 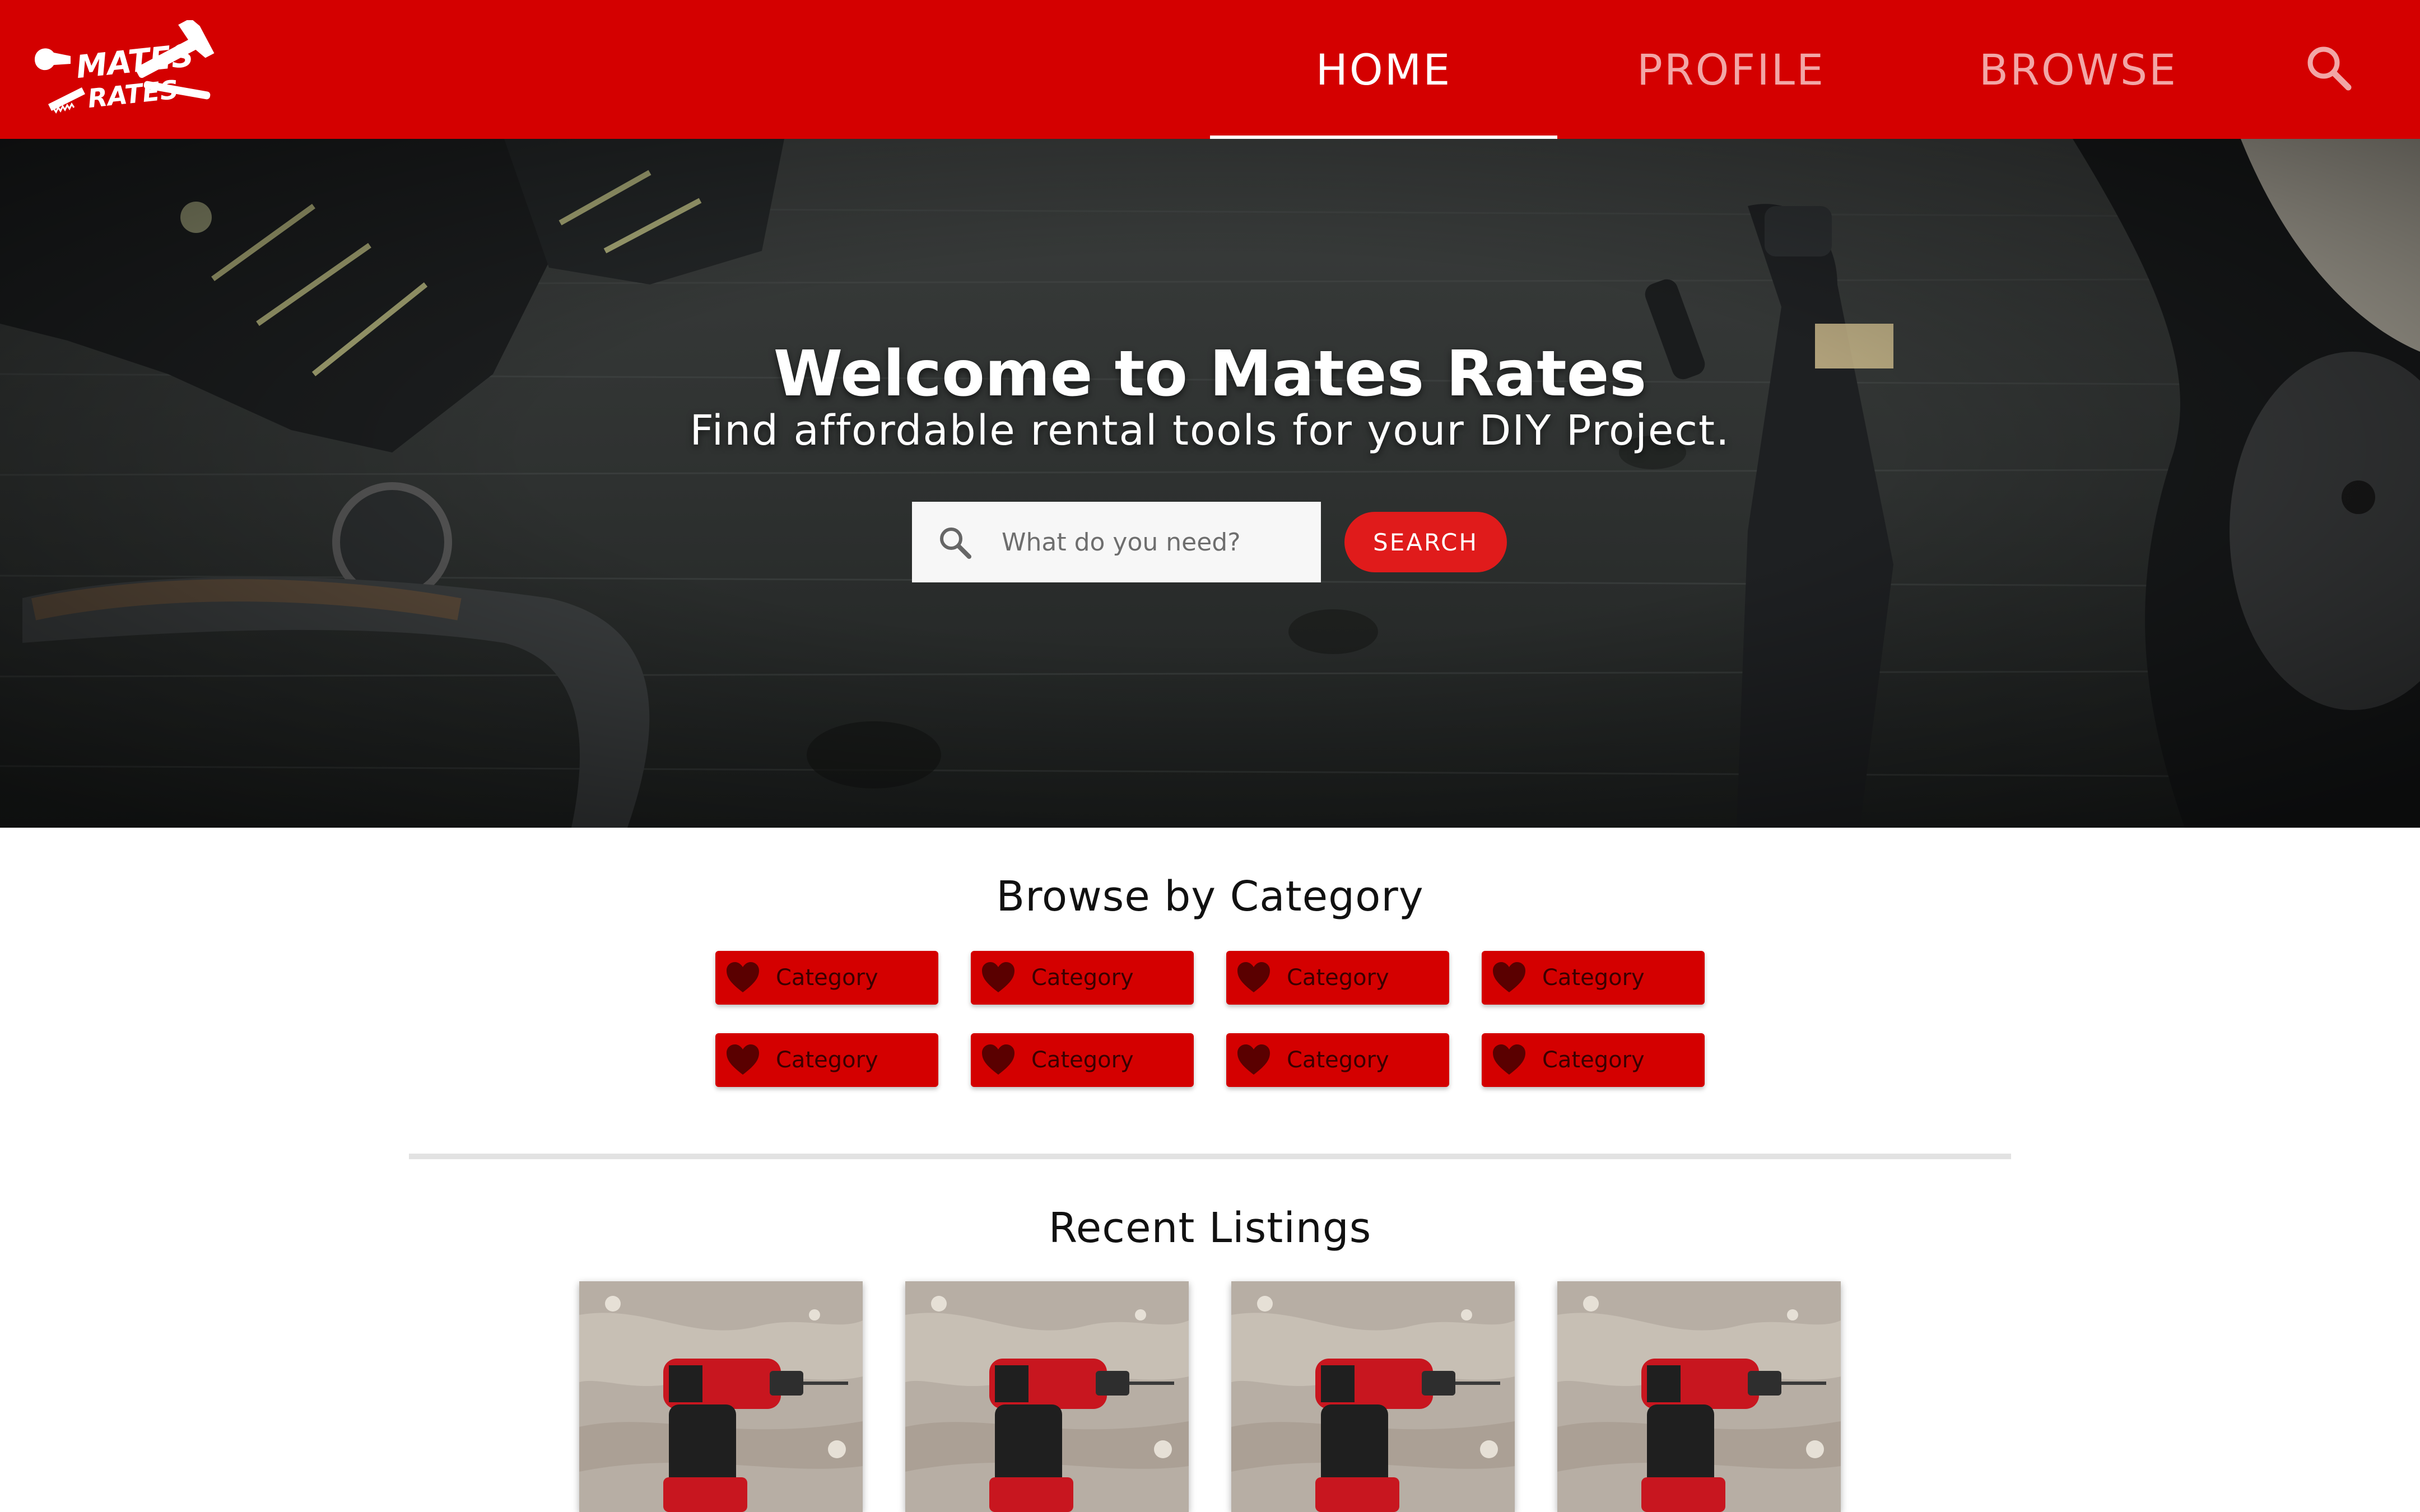 I want to click on hero-title: Welcome to Mates Rates, so click(x=1210, y=374).